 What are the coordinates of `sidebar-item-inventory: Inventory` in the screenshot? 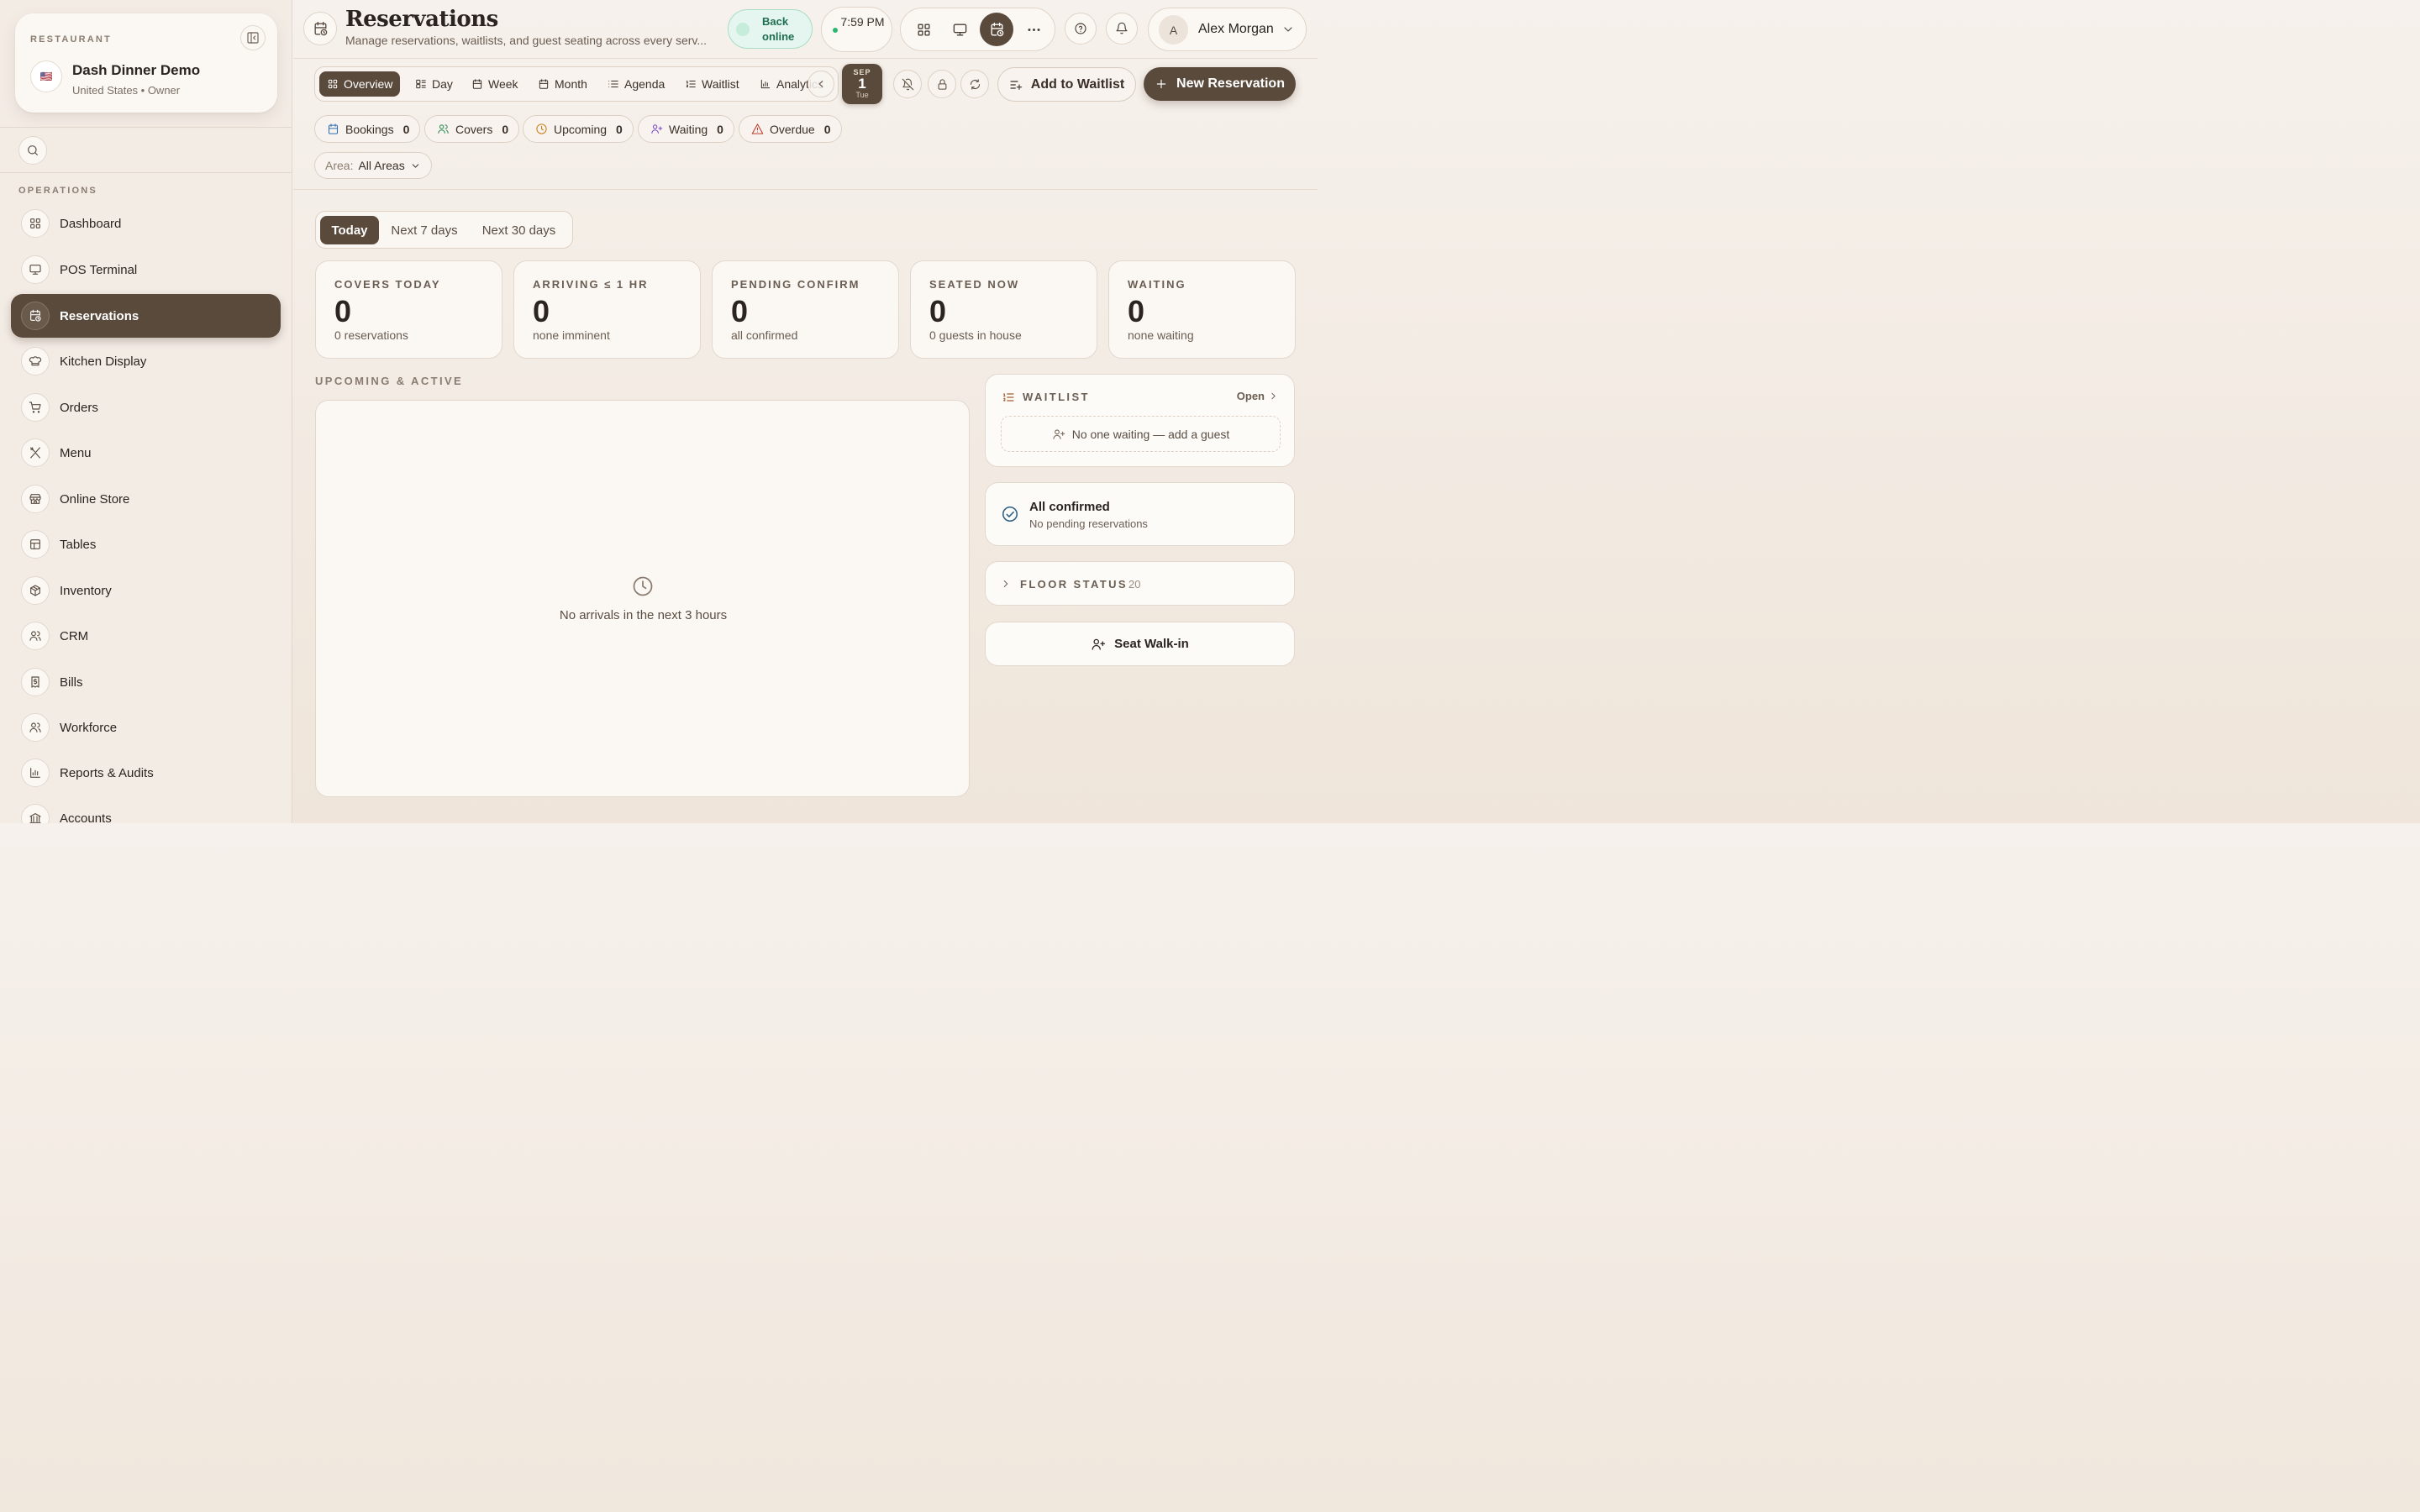 It's located at (146, 590).